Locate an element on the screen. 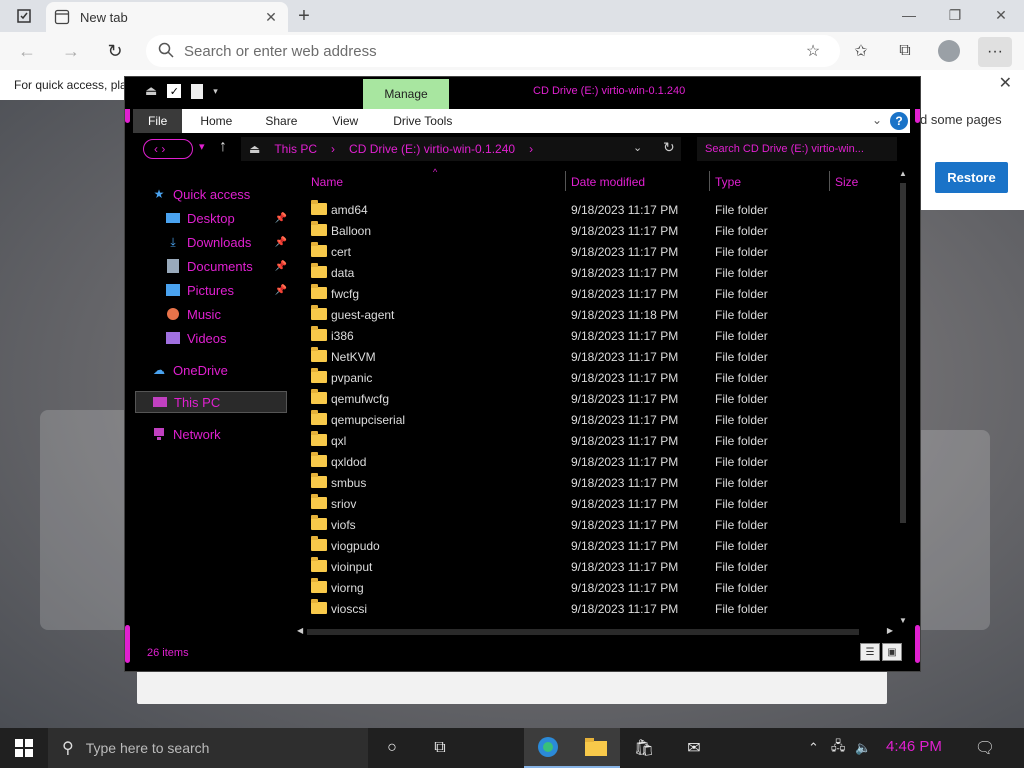 This screenshot has width=1024, height=768. tab-drive-tools: Drive Tools is located at coordinates (422, 121).